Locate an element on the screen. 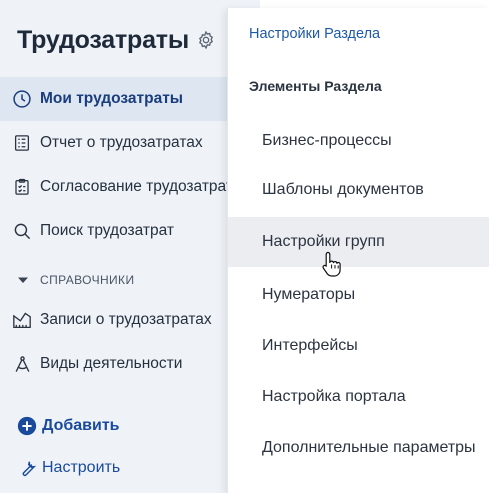 Image resolution: width=489 pixels, height=493 pixels. sidebar-item-my-timesheets: Мои трудозатраты is located at coordinates (130, 99).